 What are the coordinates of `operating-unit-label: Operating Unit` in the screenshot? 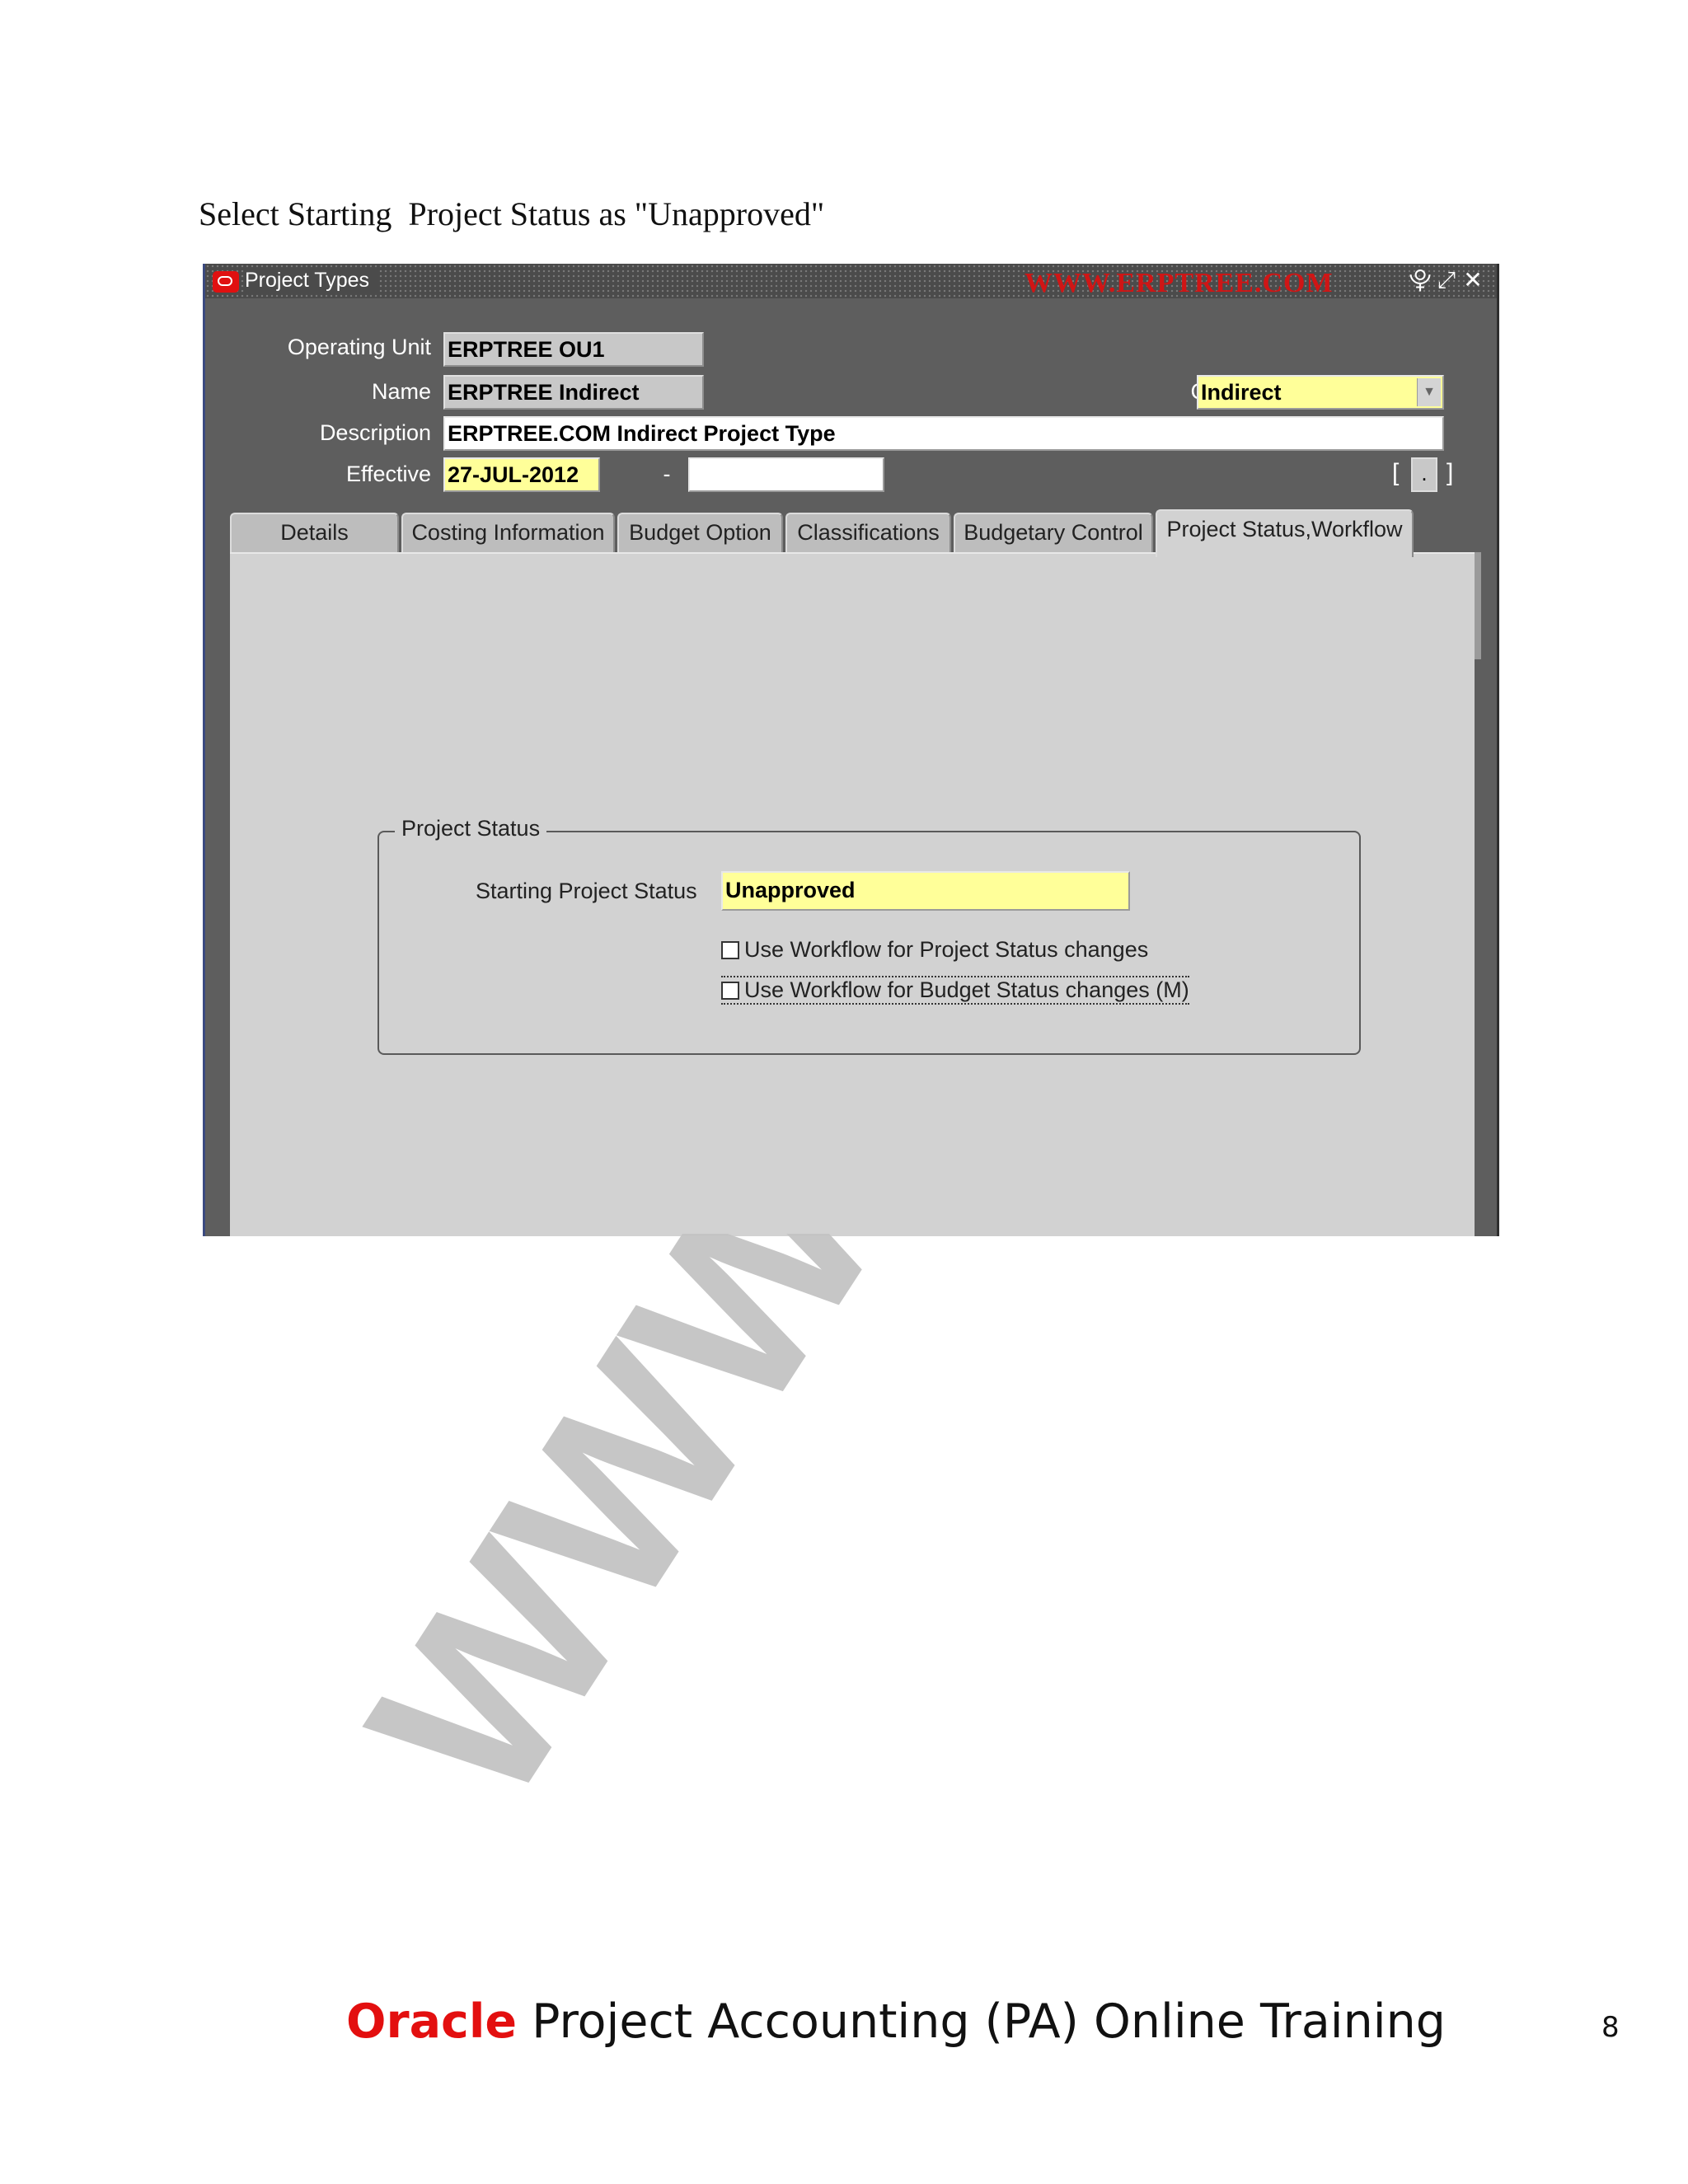 It's located at (359, 347).